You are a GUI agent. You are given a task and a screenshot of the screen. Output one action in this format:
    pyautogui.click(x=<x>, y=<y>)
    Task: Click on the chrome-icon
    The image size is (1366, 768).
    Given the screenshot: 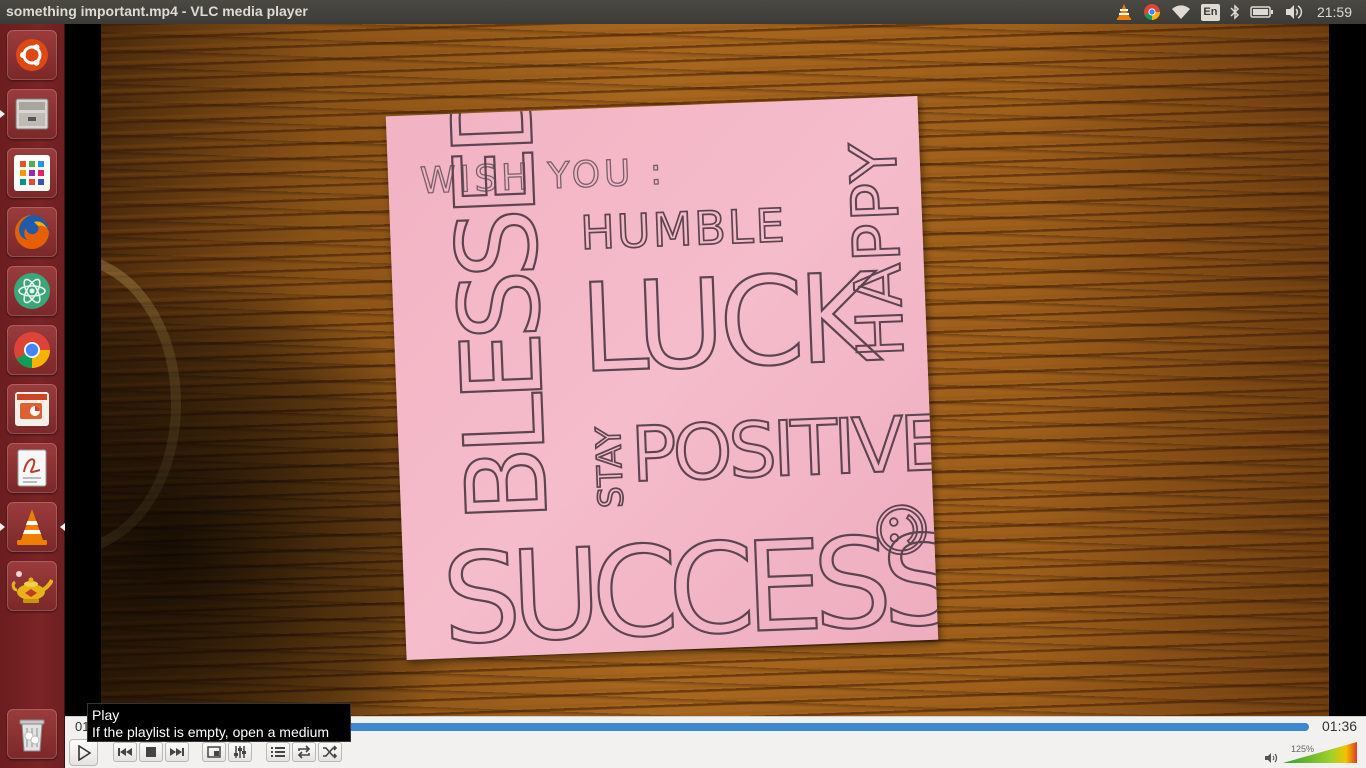 What is the action you would take?
    pyautogui.click(x=32, y=350)
    